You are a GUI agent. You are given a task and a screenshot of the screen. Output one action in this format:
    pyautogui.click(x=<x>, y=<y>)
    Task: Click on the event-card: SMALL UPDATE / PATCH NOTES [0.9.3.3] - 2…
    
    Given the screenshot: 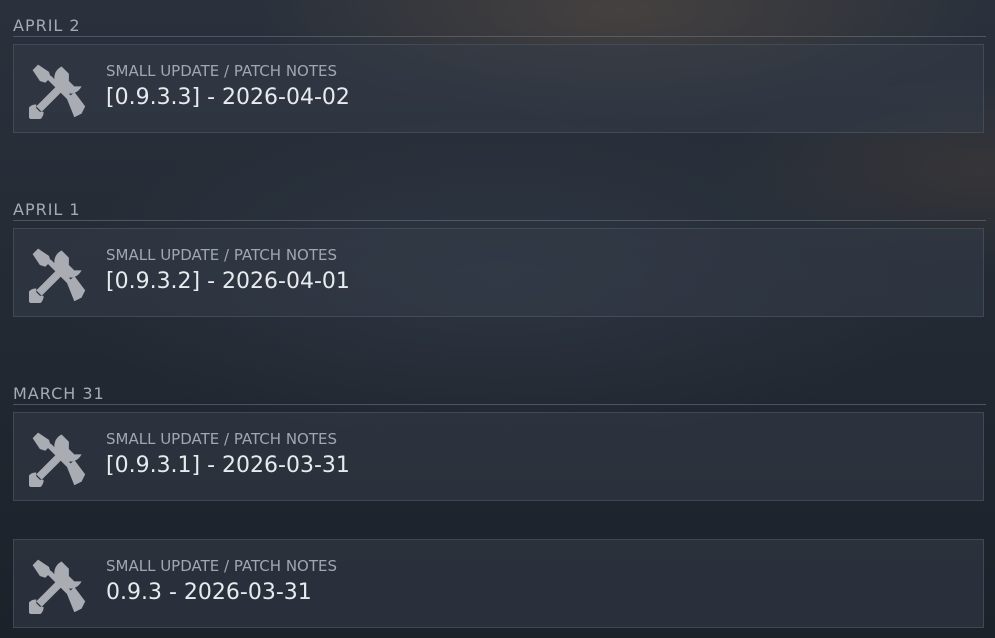 What is the action you would take?
    pyautogui.click(x=498, y=88)
    